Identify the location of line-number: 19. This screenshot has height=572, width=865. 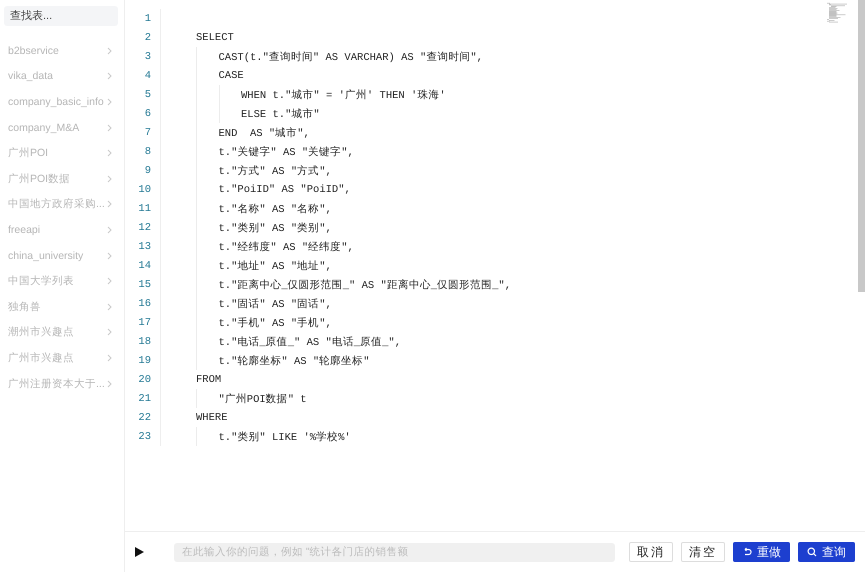
(144, 360).